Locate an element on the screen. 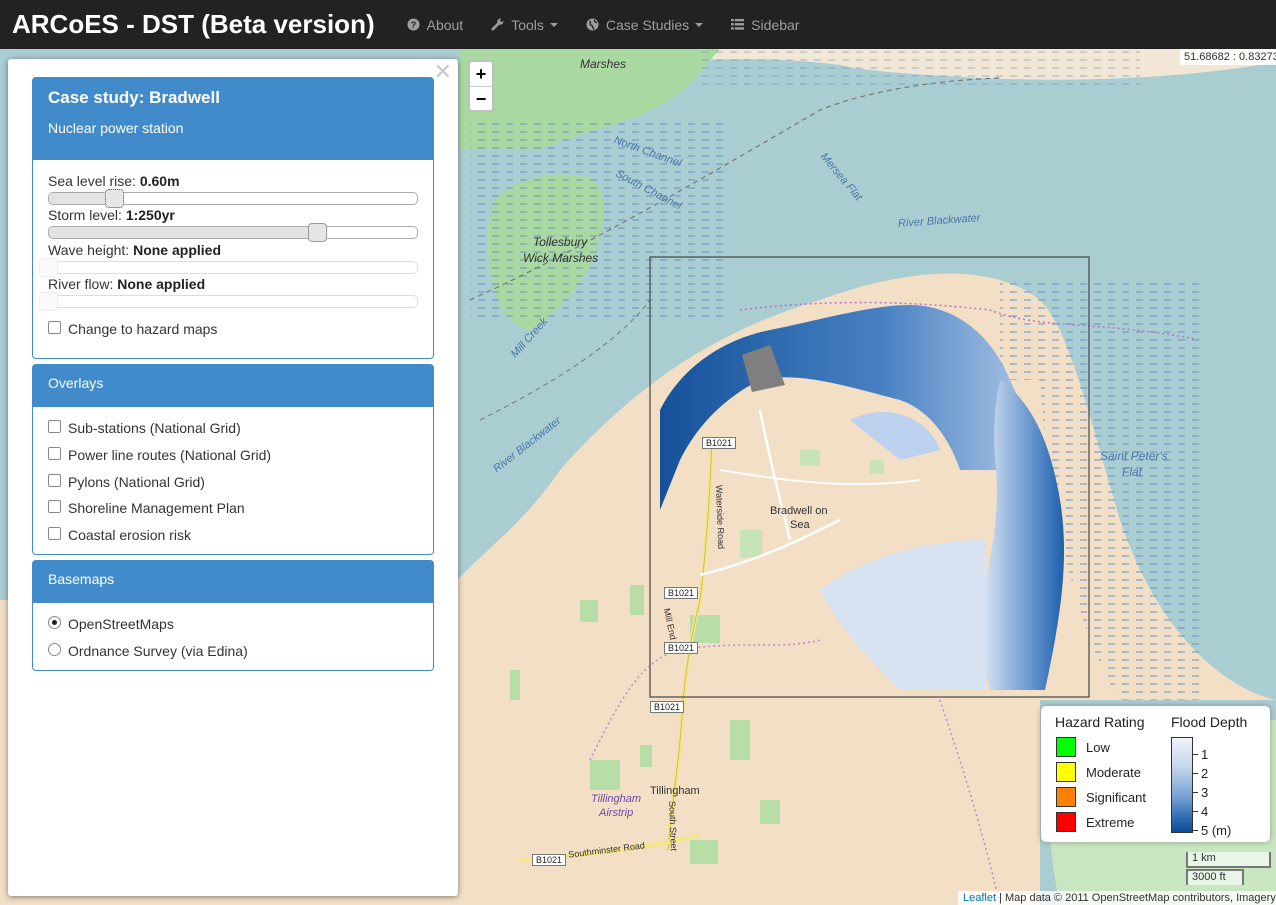 This screenshot has height=905, width=1276. sea-level-slider-handle is located at coordinates (114, 198).